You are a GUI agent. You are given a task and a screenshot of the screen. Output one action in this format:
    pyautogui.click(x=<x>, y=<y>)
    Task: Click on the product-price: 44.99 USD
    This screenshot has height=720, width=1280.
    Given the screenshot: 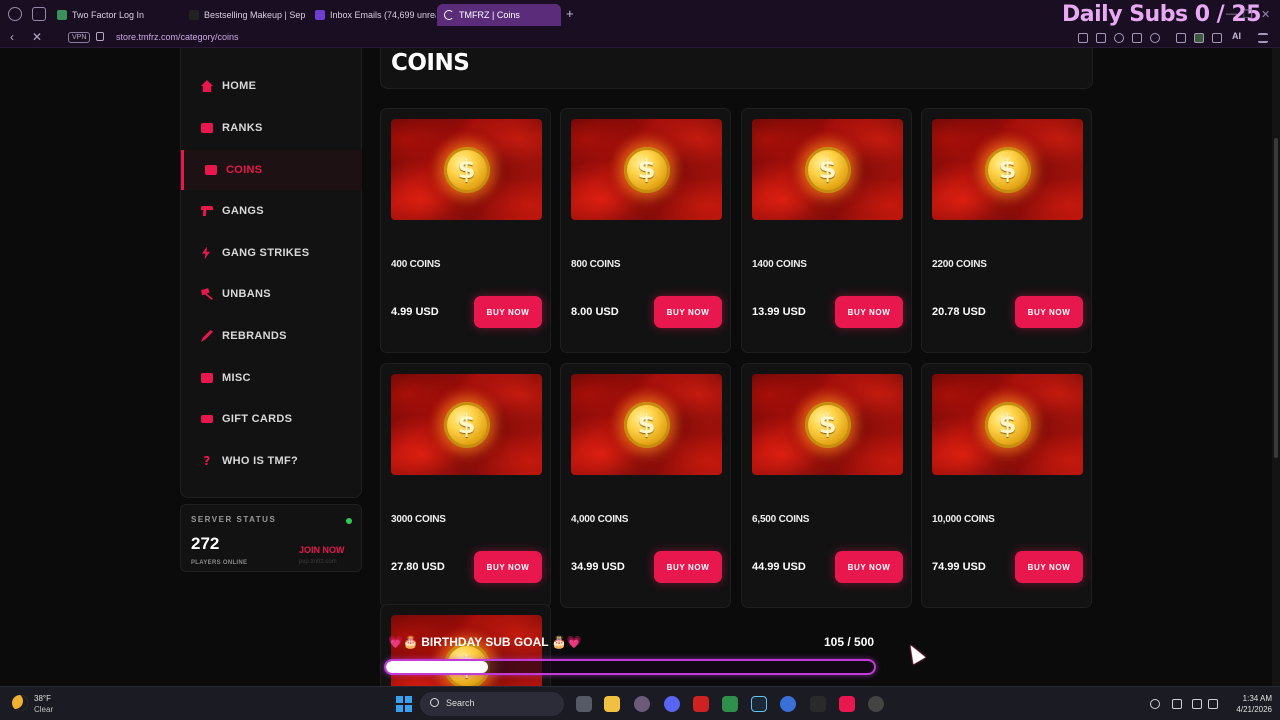 What is the action you would take?
    pyautogui.click(x=779, y=567)
    